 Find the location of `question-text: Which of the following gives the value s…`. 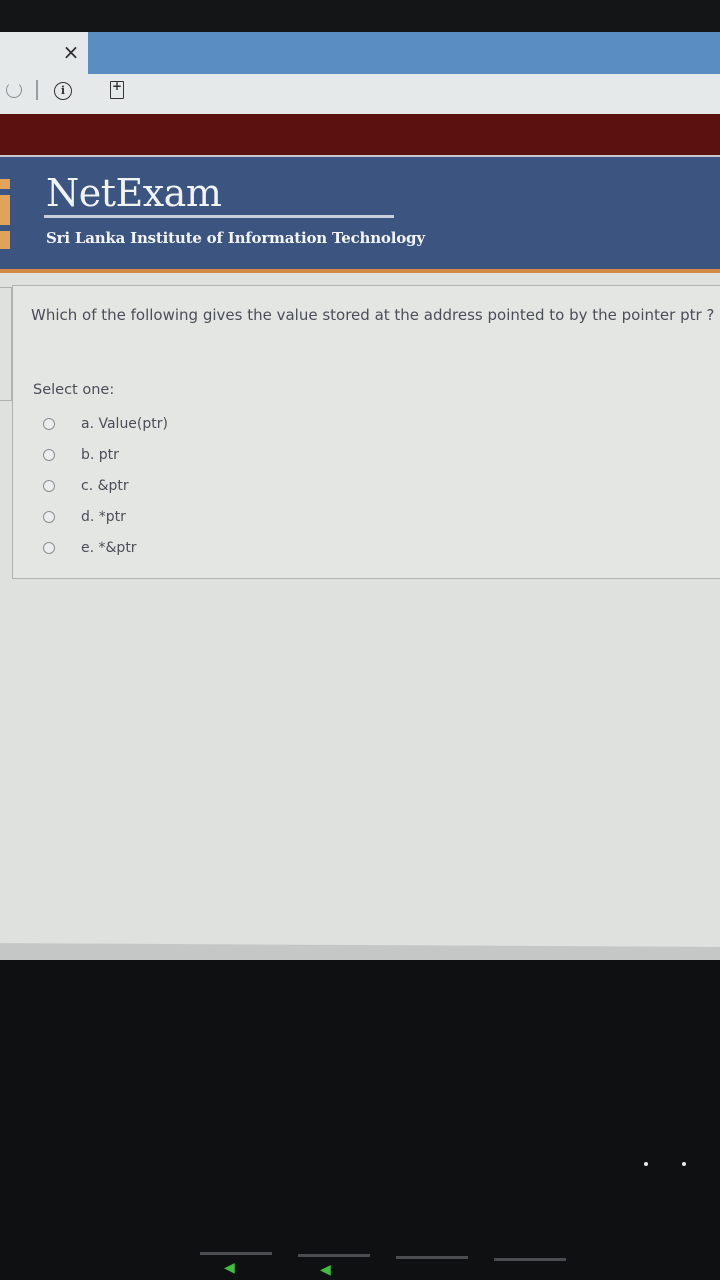

question-text: Which of the following gives the value s… is located at coordinates (373, 315).